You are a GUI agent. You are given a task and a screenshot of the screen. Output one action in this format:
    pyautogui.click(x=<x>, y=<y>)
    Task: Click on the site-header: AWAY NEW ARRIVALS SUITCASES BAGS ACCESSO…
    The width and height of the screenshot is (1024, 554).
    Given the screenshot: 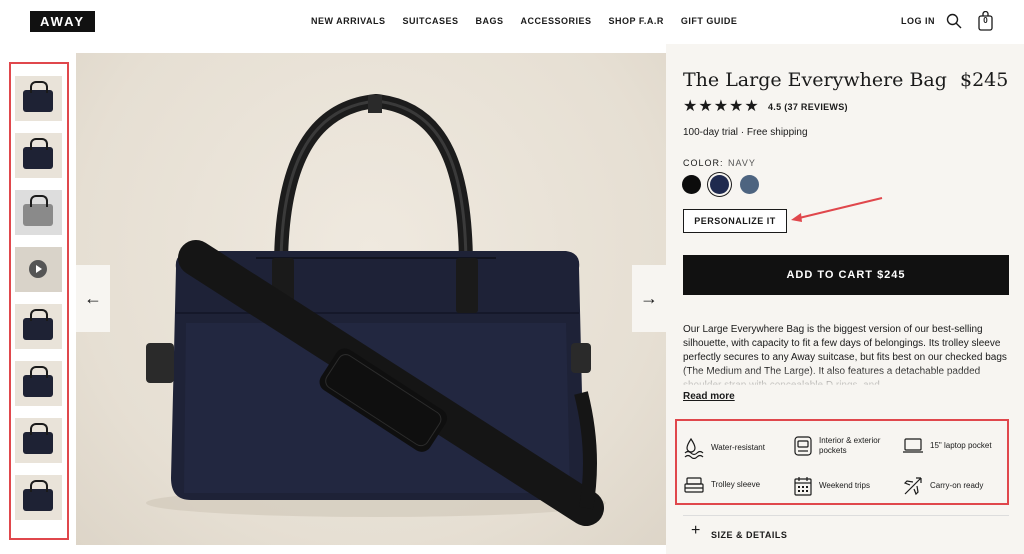 What is the action you would take?
    pyautogui.click(x=512, y=22)
    